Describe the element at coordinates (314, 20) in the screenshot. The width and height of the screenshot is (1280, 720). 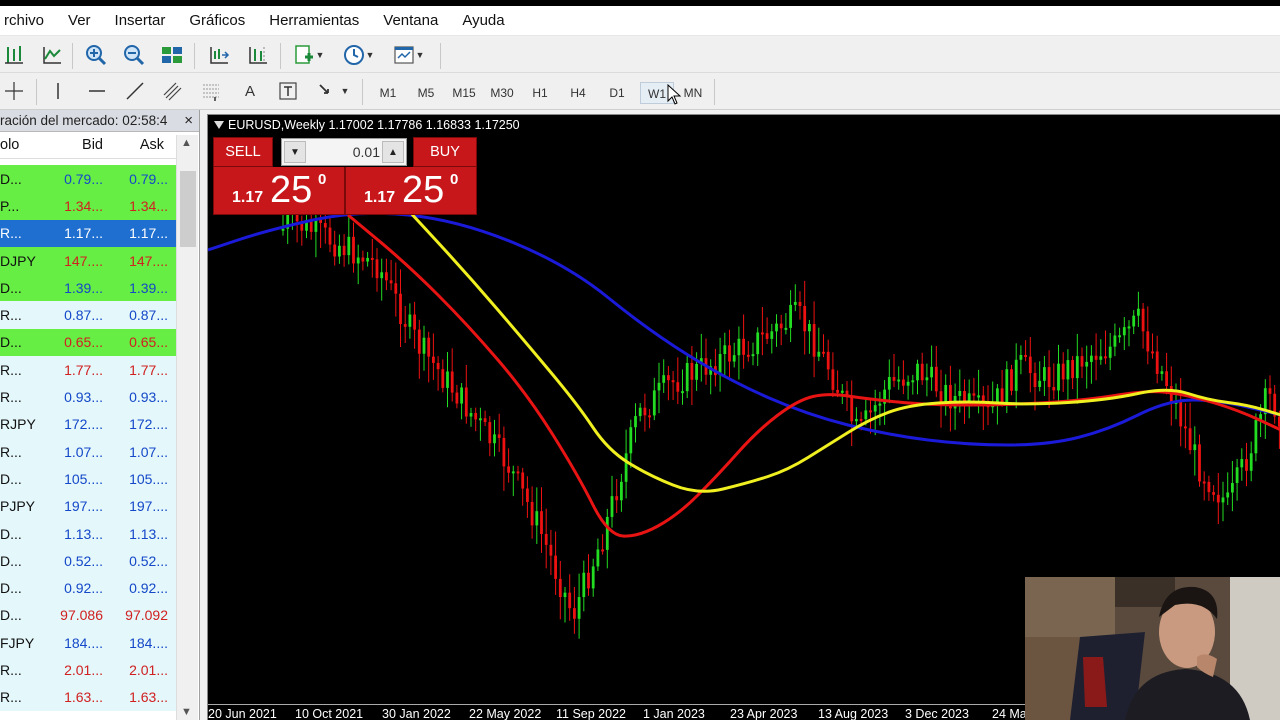
I see `menu-tools: Herramientas` at that location.